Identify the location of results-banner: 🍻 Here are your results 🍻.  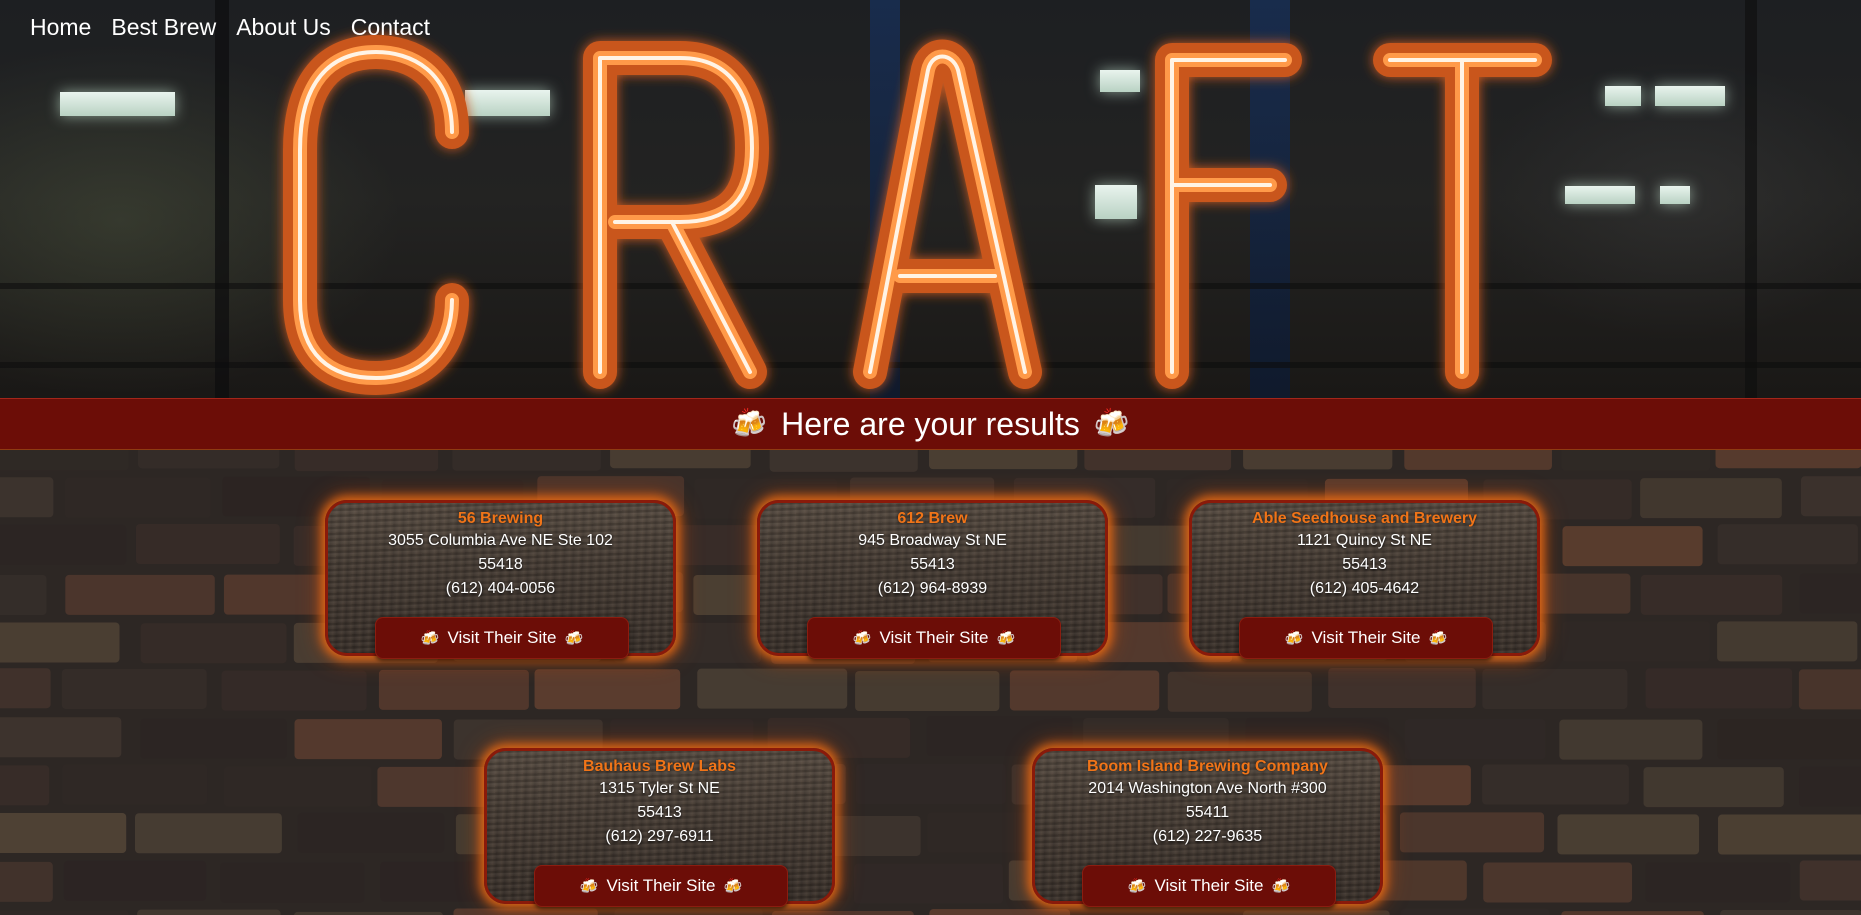
(930, 424).